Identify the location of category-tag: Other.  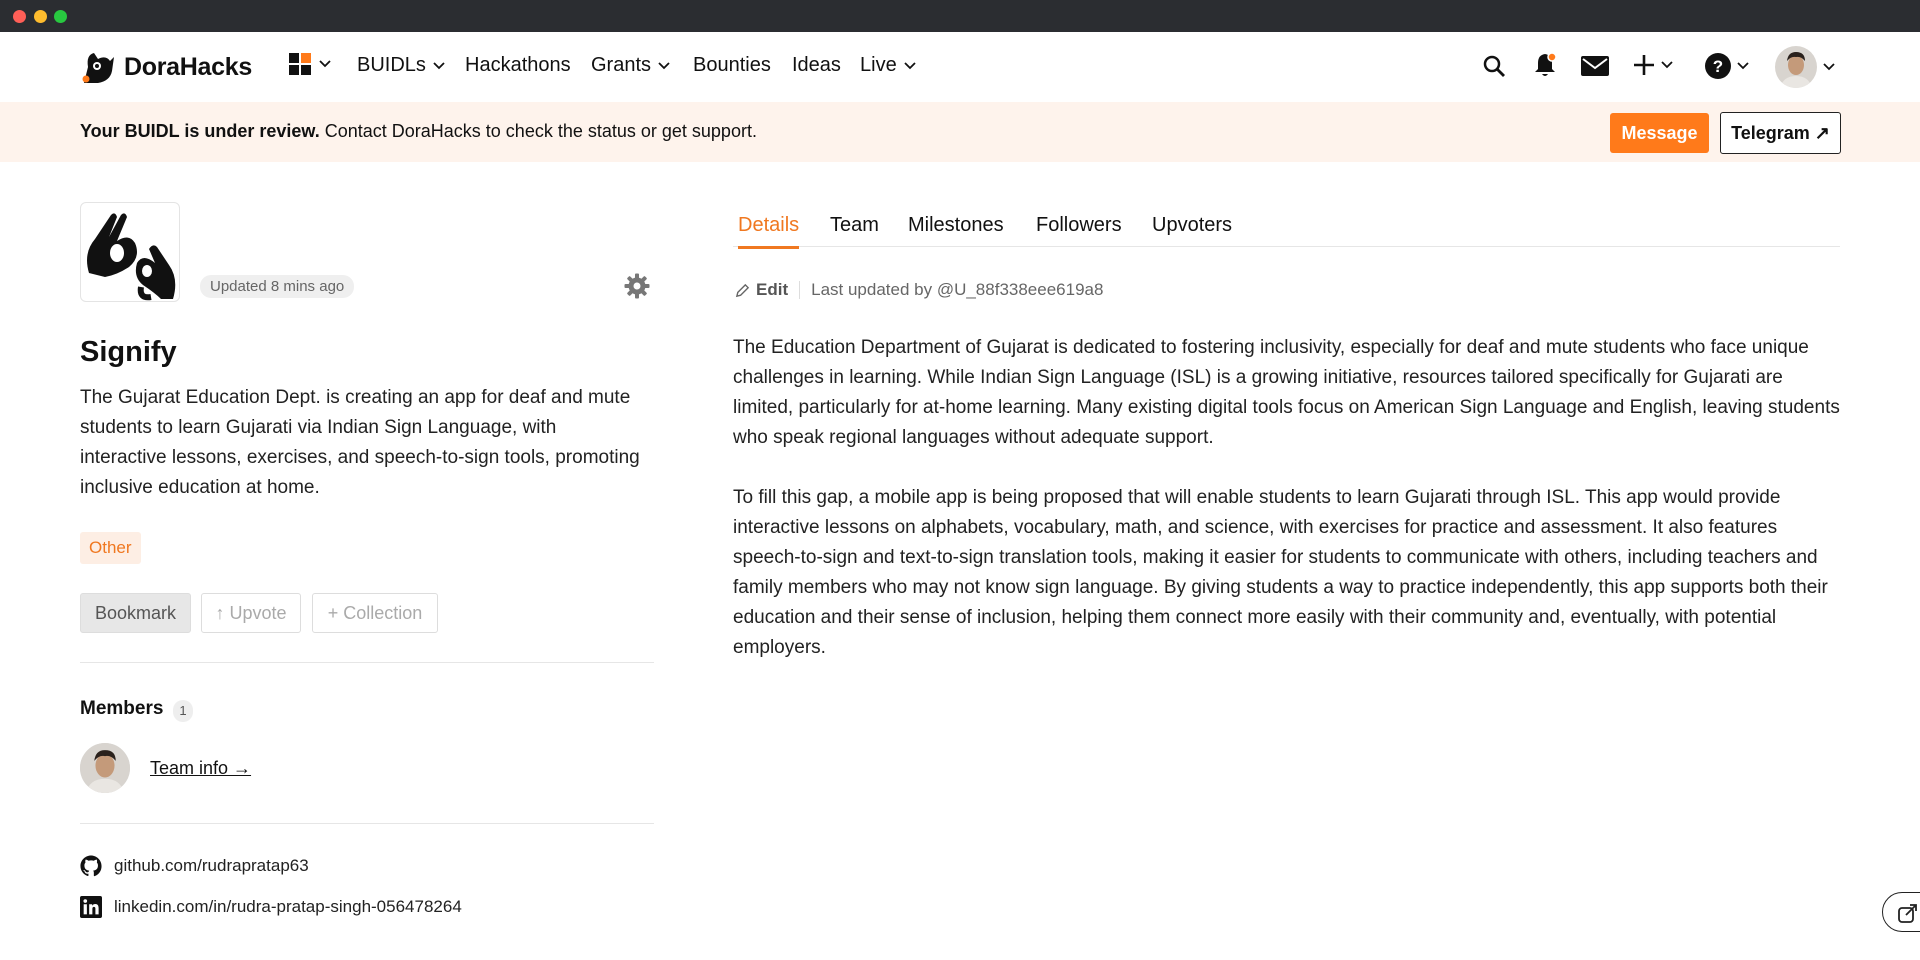
(110, 548).